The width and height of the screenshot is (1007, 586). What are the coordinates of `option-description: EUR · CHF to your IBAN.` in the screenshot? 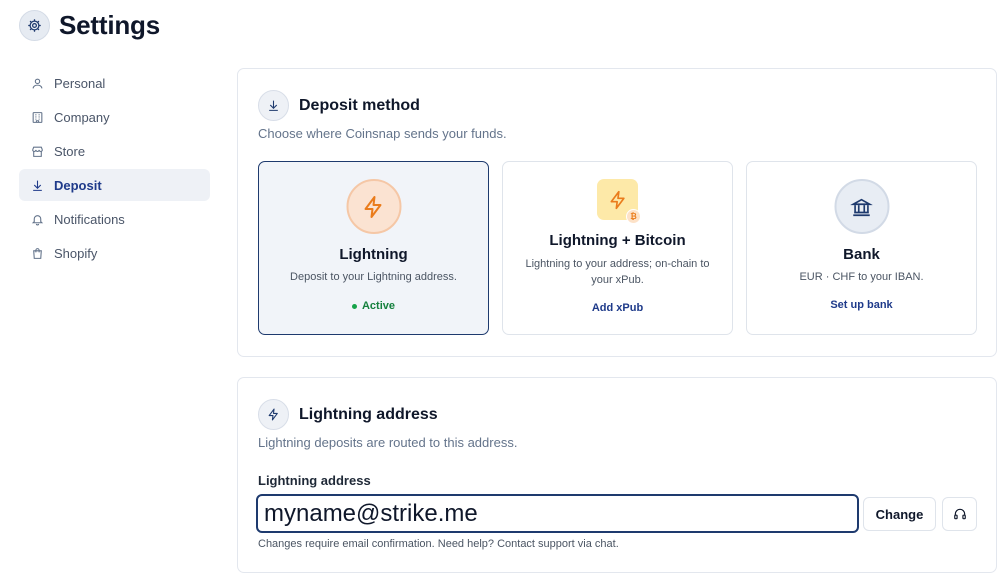 It's located at (861, 277).